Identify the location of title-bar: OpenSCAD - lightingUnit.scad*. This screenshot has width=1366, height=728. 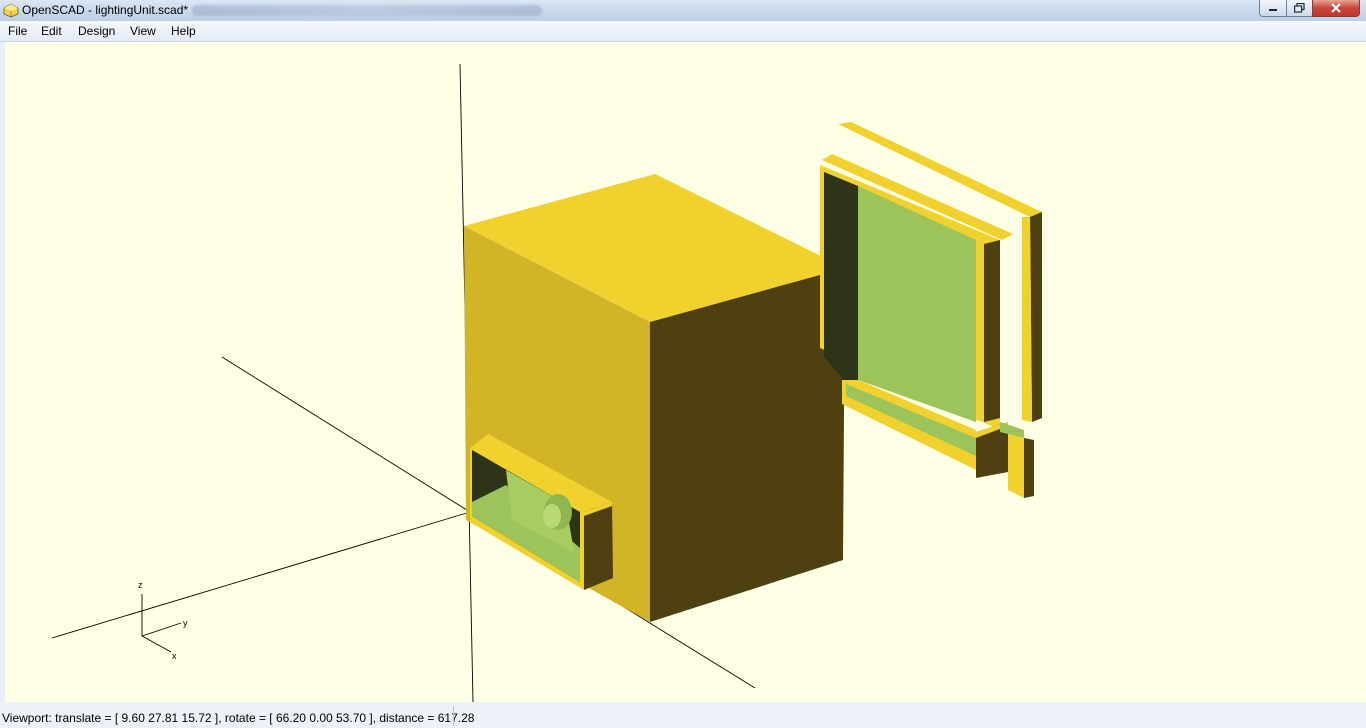
(683, 10).